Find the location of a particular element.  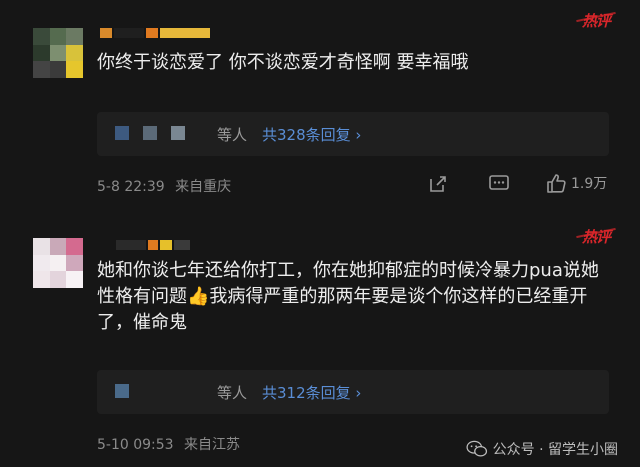

wechat-icon is located at coordinates (476, 448).